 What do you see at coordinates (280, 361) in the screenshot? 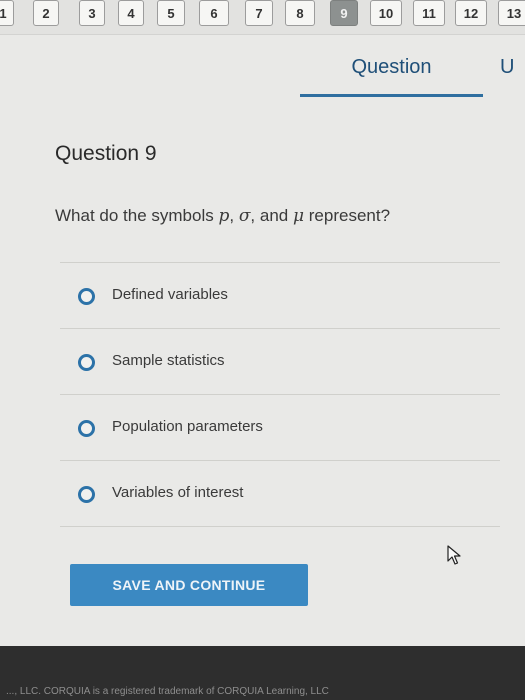
I see `answer-option-sample-statistics: Sample statistics` at bounding box center [280, 361].